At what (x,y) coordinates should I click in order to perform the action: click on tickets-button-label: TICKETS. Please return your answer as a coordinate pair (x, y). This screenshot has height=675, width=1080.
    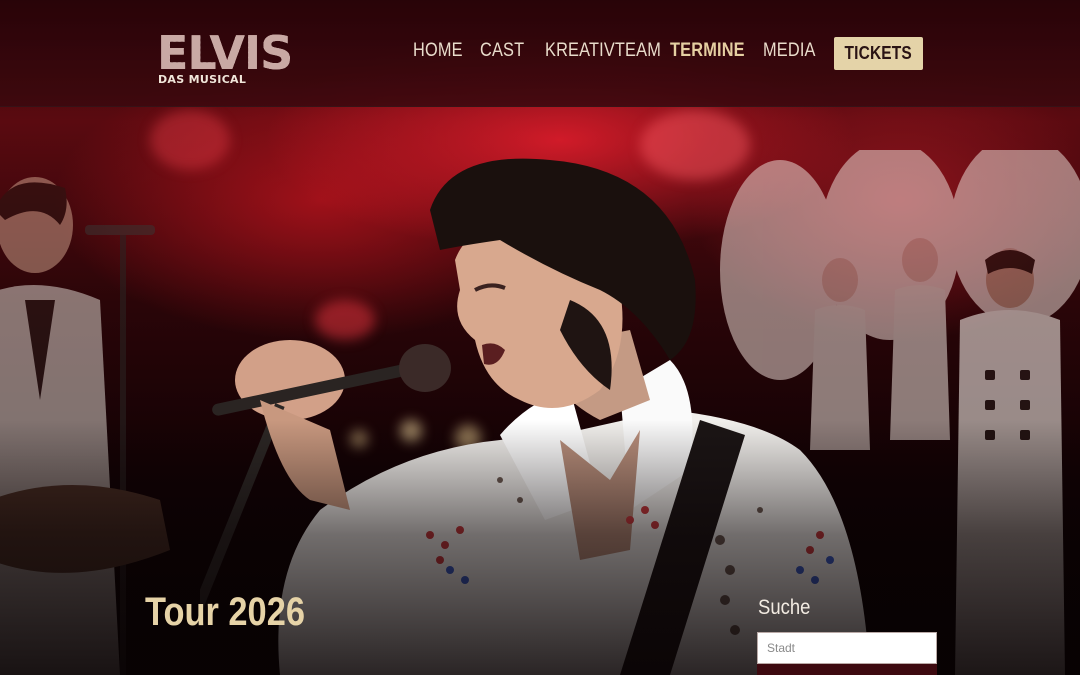
    Looking at the image, I should click on (878, 53).